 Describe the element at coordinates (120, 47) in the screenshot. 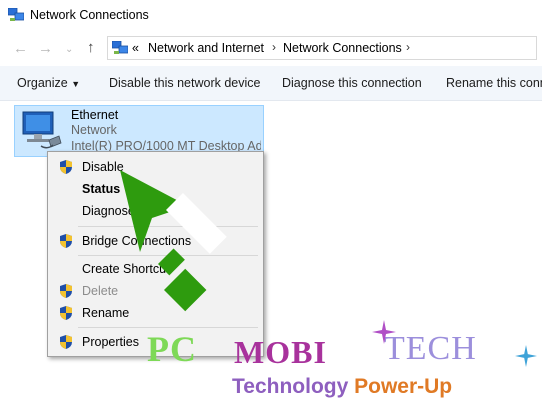

I see `network-folder-icon` at that location.